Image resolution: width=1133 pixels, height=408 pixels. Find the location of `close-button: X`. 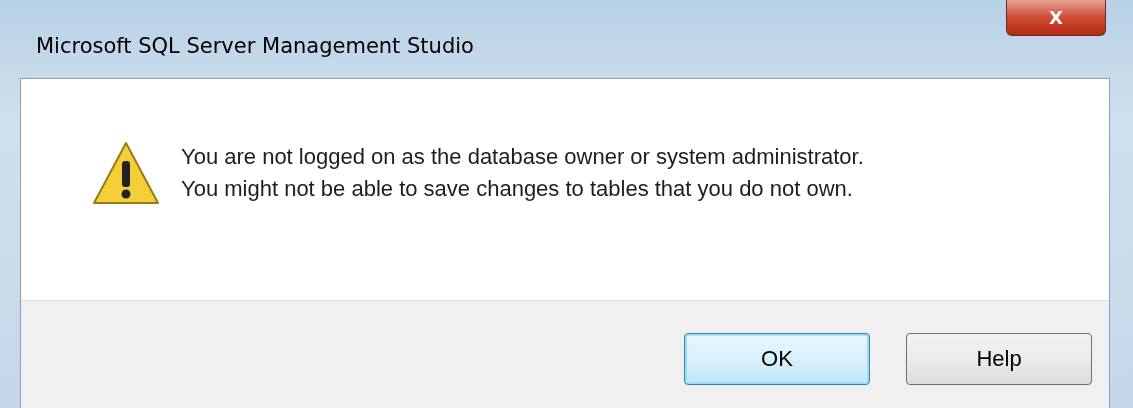

close-button: X is located at coordinates (1056, 18).